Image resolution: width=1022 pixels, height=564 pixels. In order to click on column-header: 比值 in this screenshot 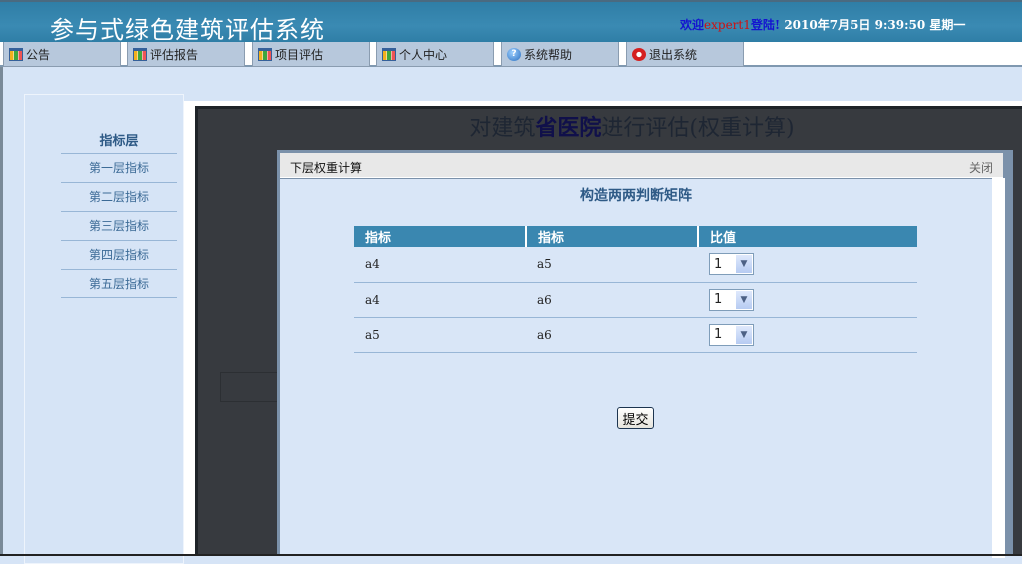, I will do `click(807, 236)`.